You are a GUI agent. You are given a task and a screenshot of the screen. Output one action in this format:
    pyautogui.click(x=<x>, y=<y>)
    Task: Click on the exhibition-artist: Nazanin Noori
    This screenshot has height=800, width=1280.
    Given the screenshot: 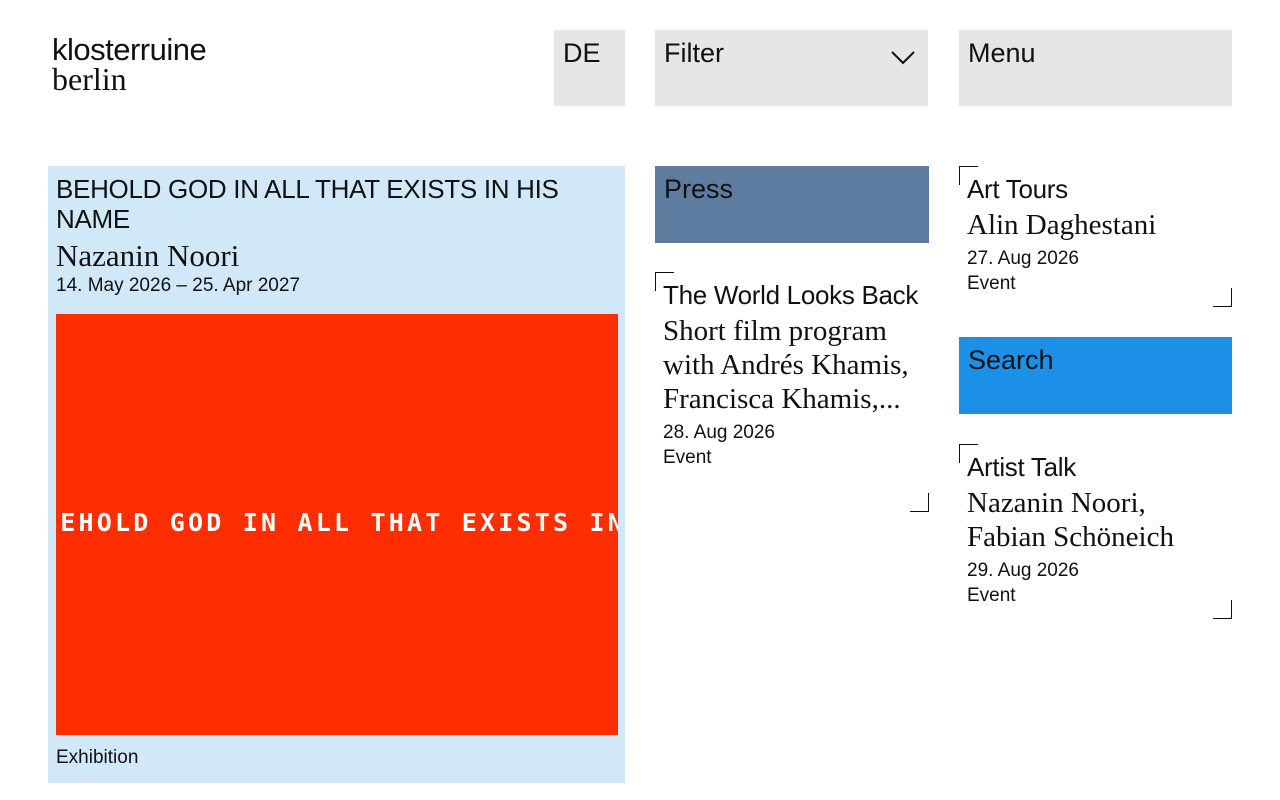 What is the action you would take?
    pyautogui.click(x=148, y=255)
    